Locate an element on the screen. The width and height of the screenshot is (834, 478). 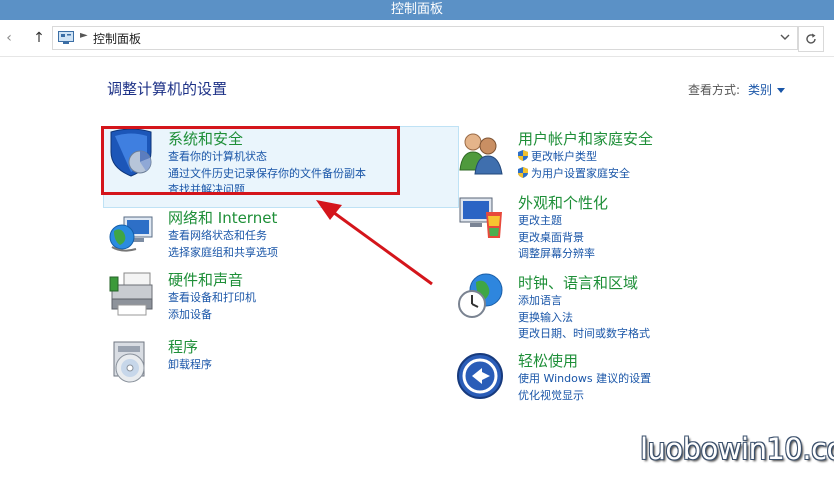
page-title: 调整计算机的设置 is located at coordinates (167, 89).